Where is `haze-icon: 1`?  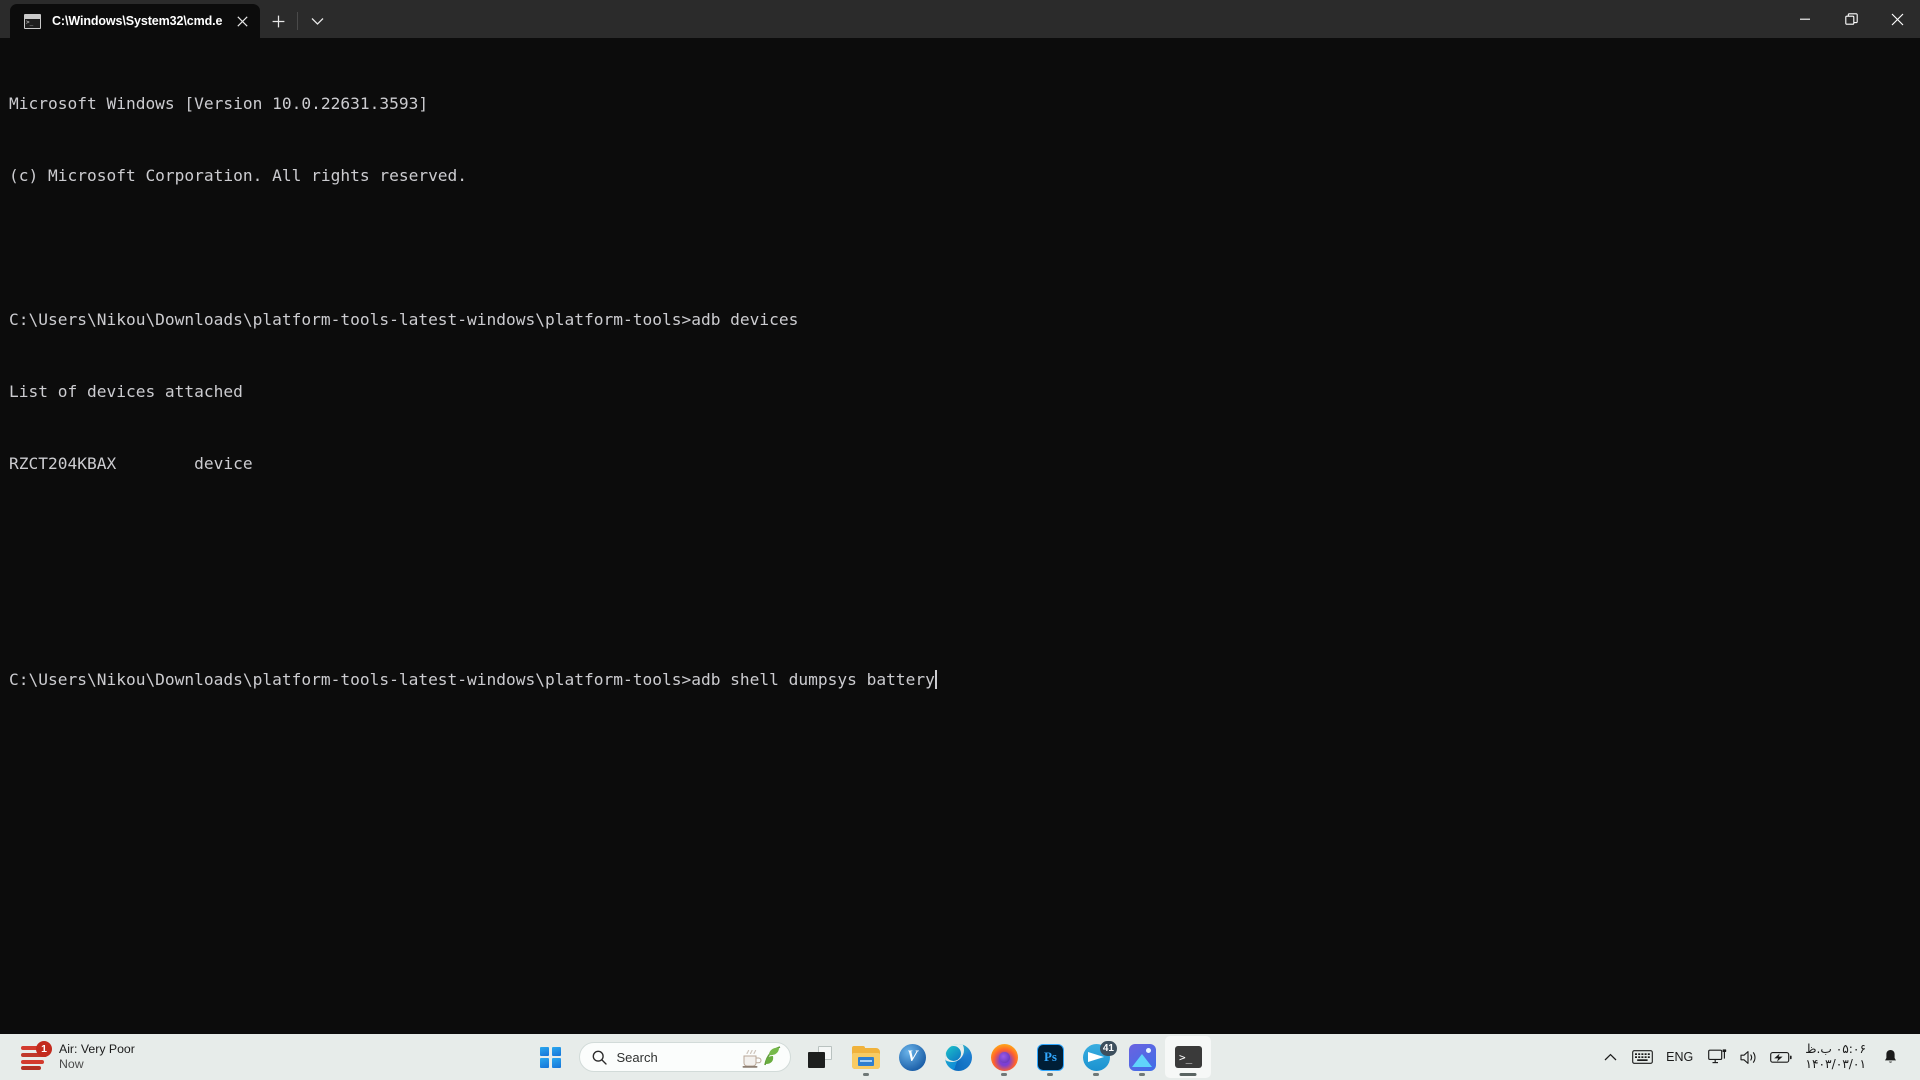
haze-icon: 1 is located at coordinates (36, 1056).